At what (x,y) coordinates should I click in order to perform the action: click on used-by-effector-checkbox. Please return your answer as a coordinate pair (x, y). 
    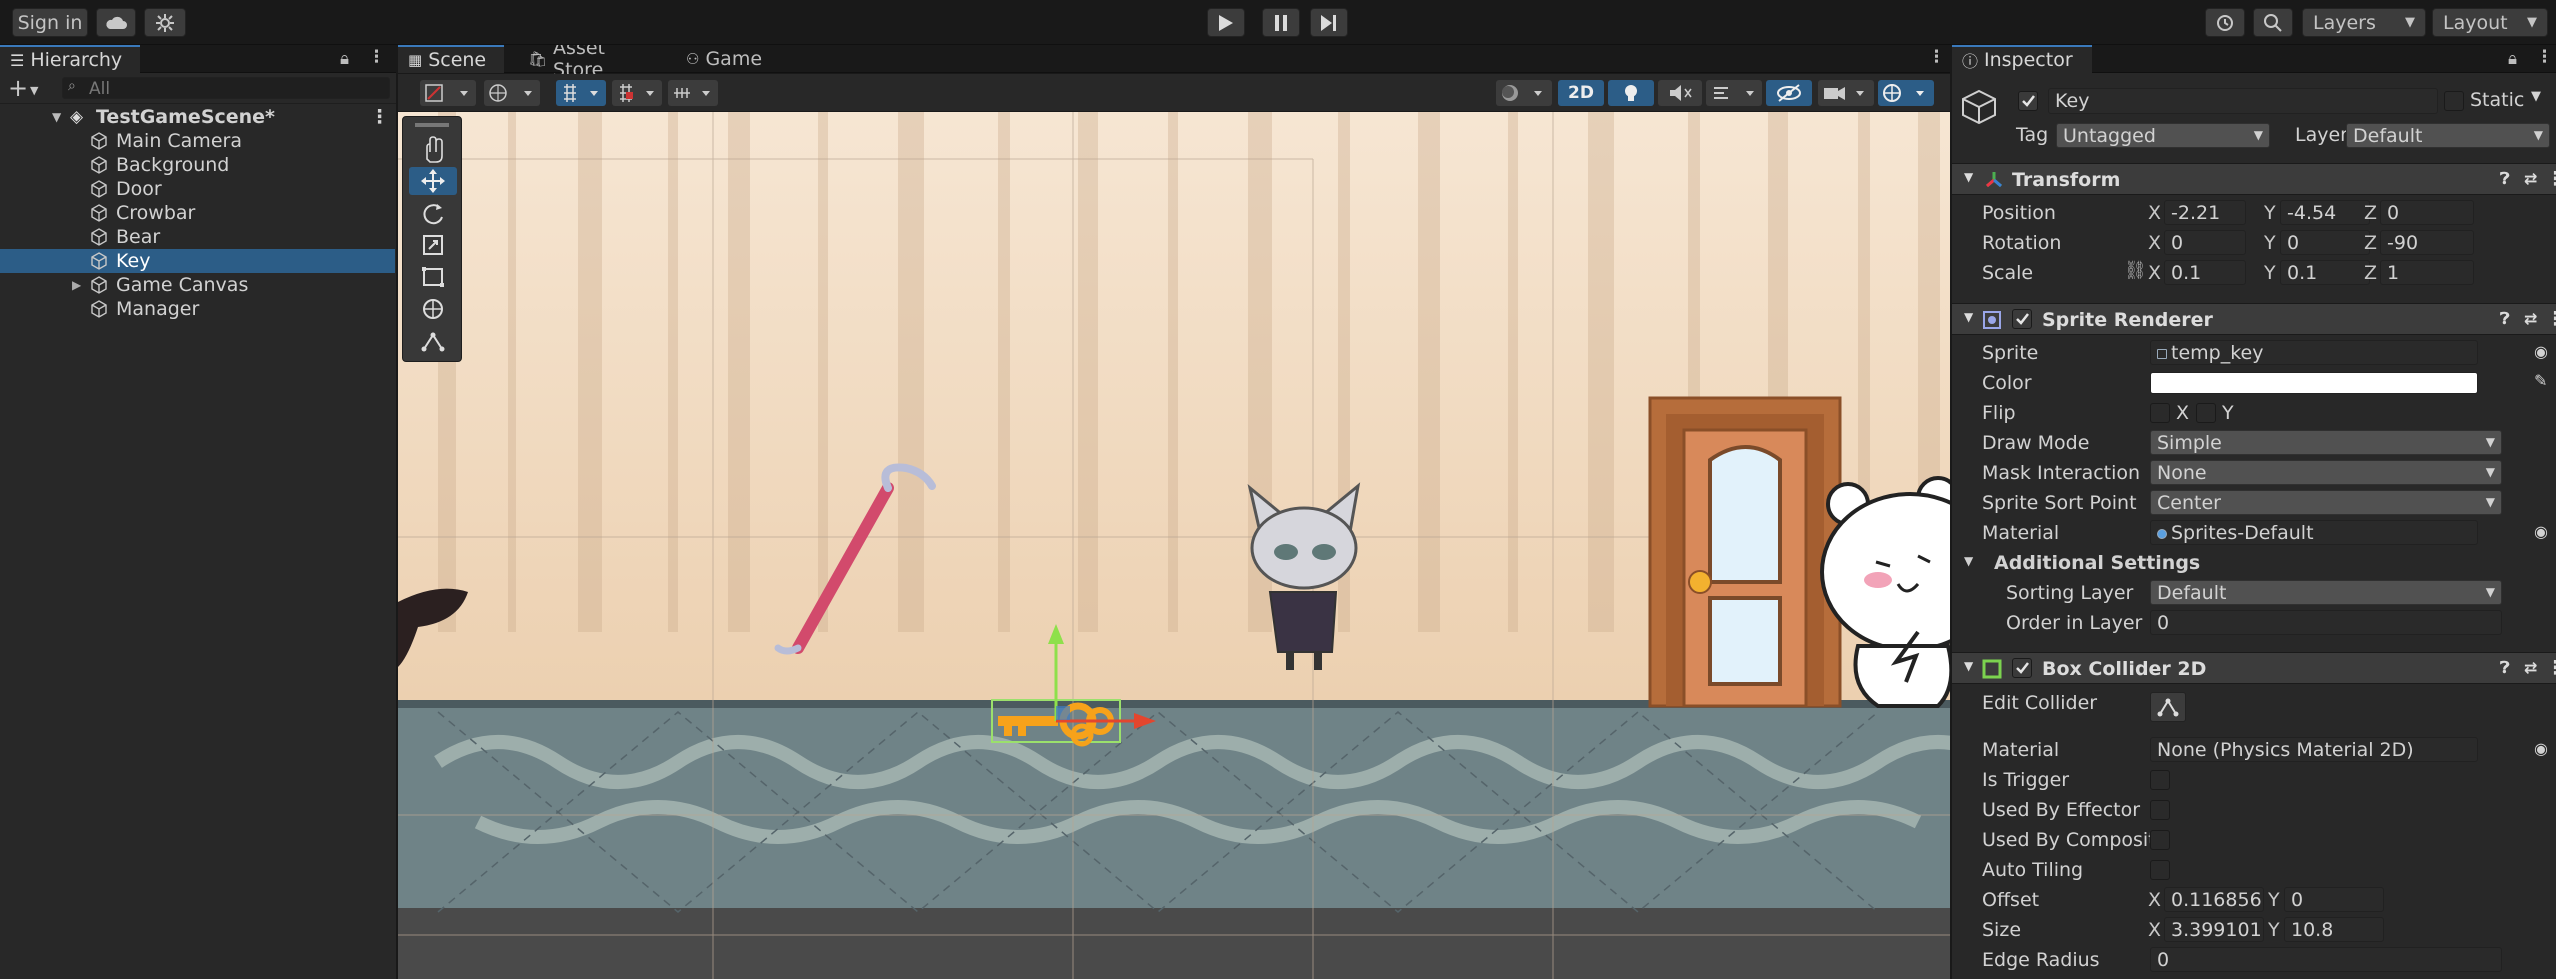
    Looking at the image, I should click on (2160, 810).